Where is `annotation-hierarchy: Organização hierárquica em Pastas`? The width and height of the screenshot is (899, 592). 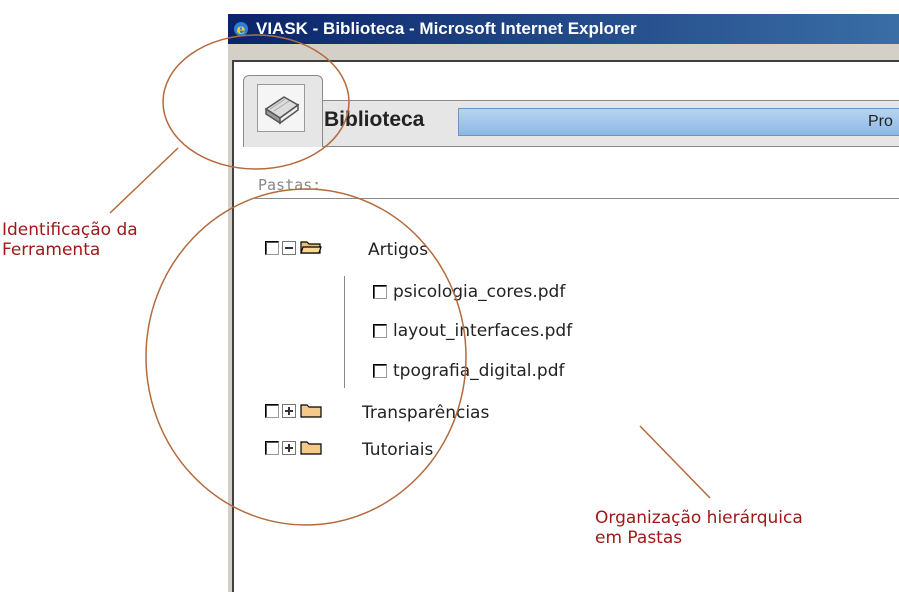 annotation-hierarchy: Organização hierárquica em Pastas is located at coordinates (699, 528).